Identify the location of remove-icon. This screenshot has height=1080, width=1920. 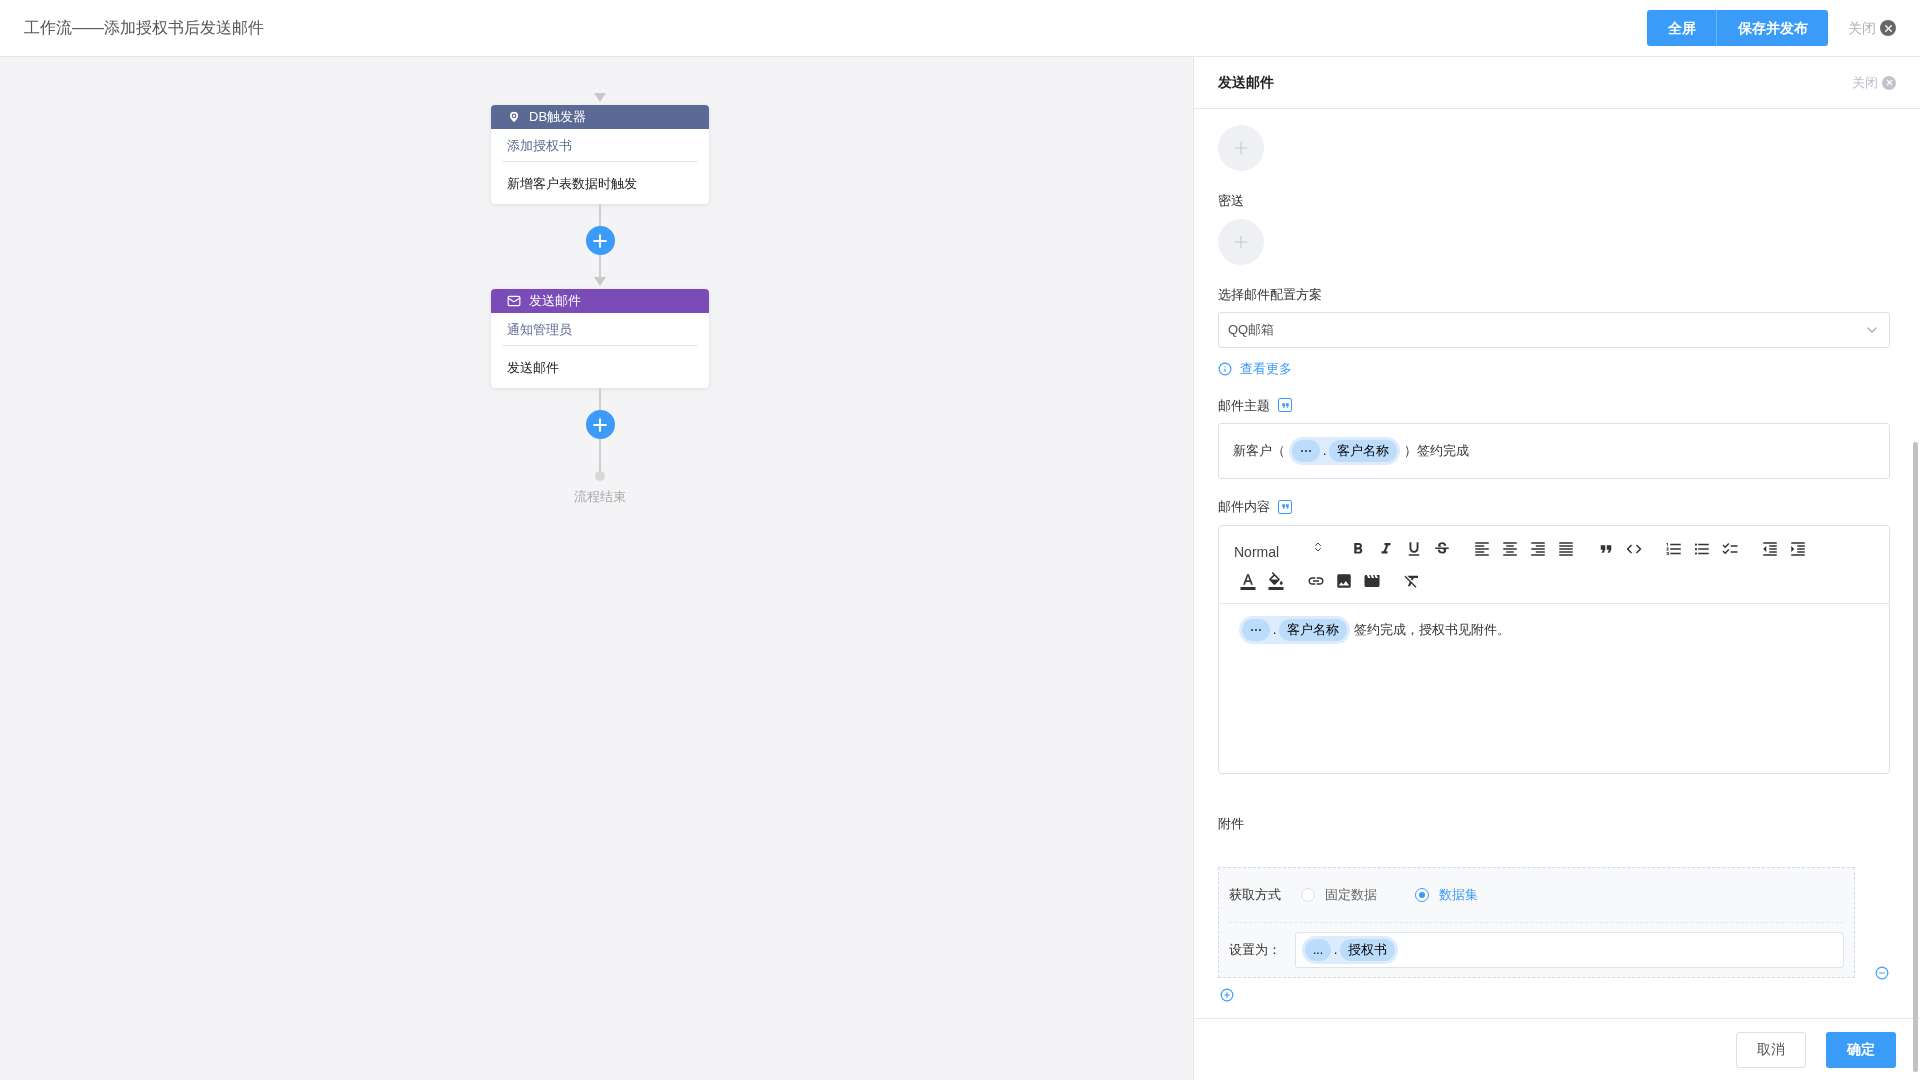
(1882, 973).